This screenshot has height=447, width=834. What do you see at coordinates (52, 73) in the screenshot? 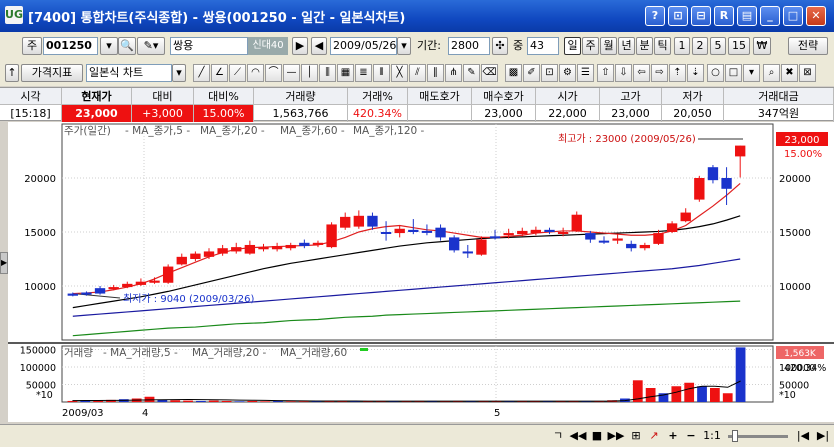
I see `indicator-button: 가격지표` at bounding box center [52, 73].